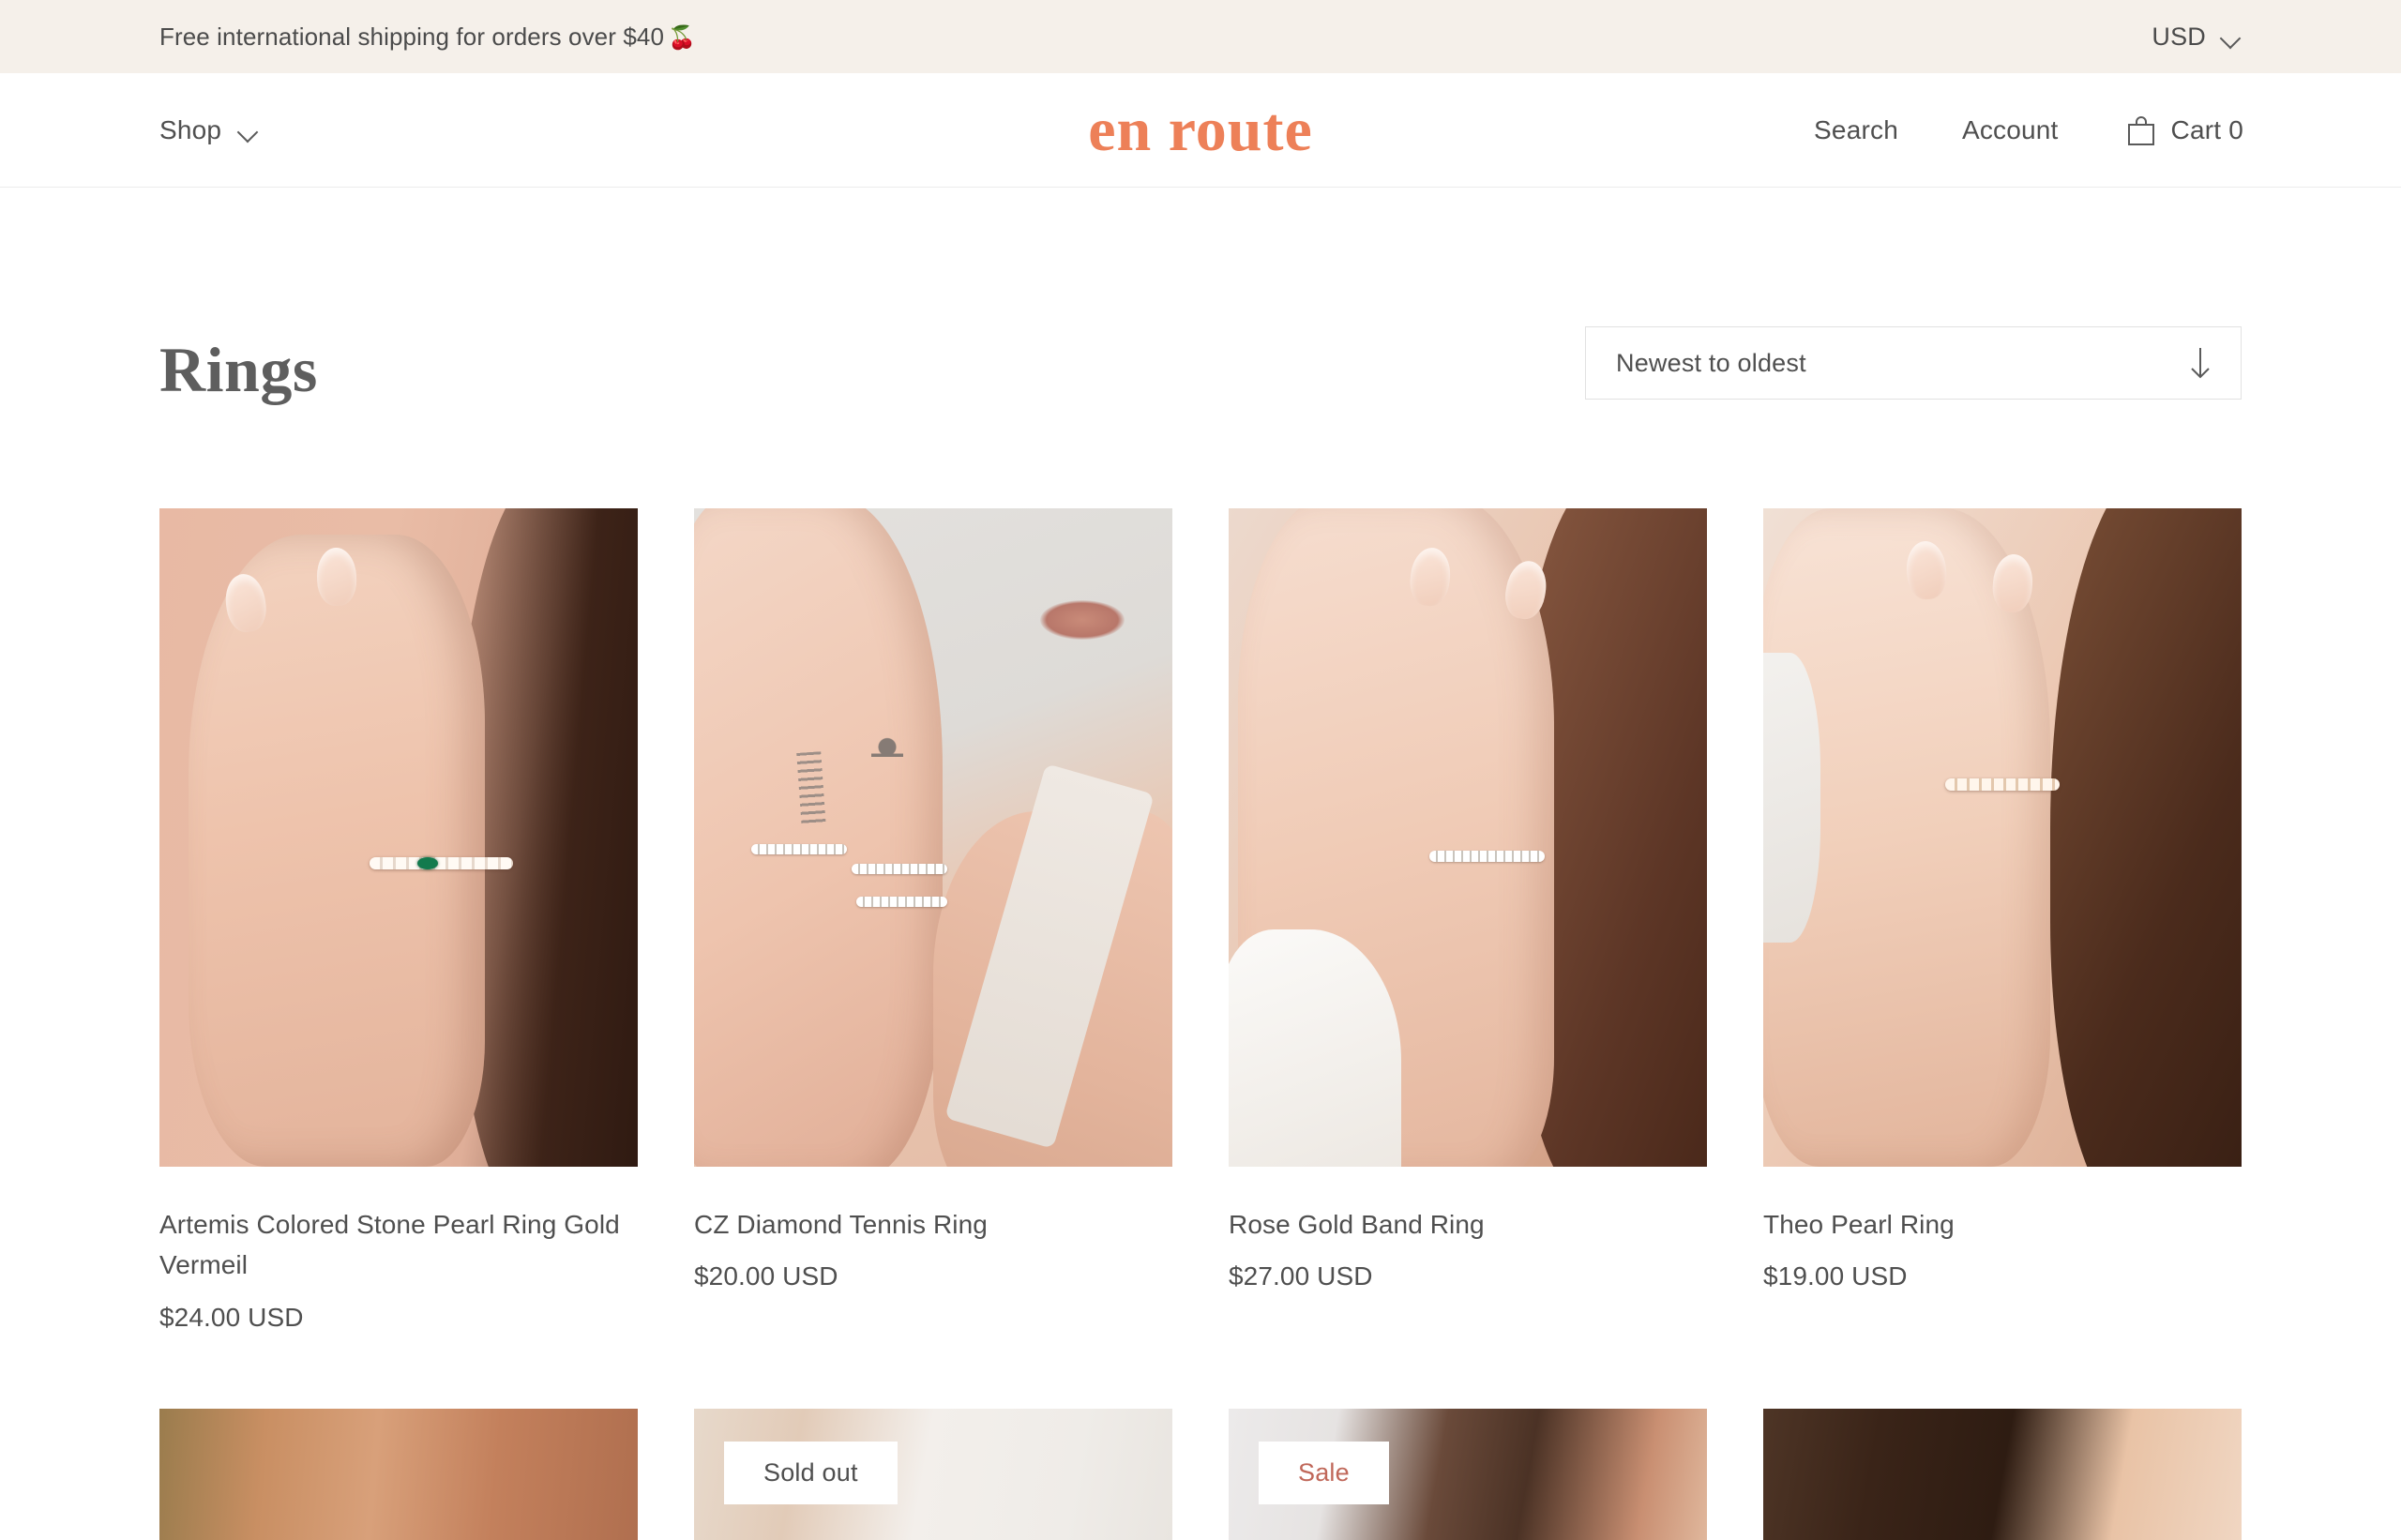 The width and height of the screenshot is (2401, 1540). I want to click on page-title: Rings, so click(238, 369).